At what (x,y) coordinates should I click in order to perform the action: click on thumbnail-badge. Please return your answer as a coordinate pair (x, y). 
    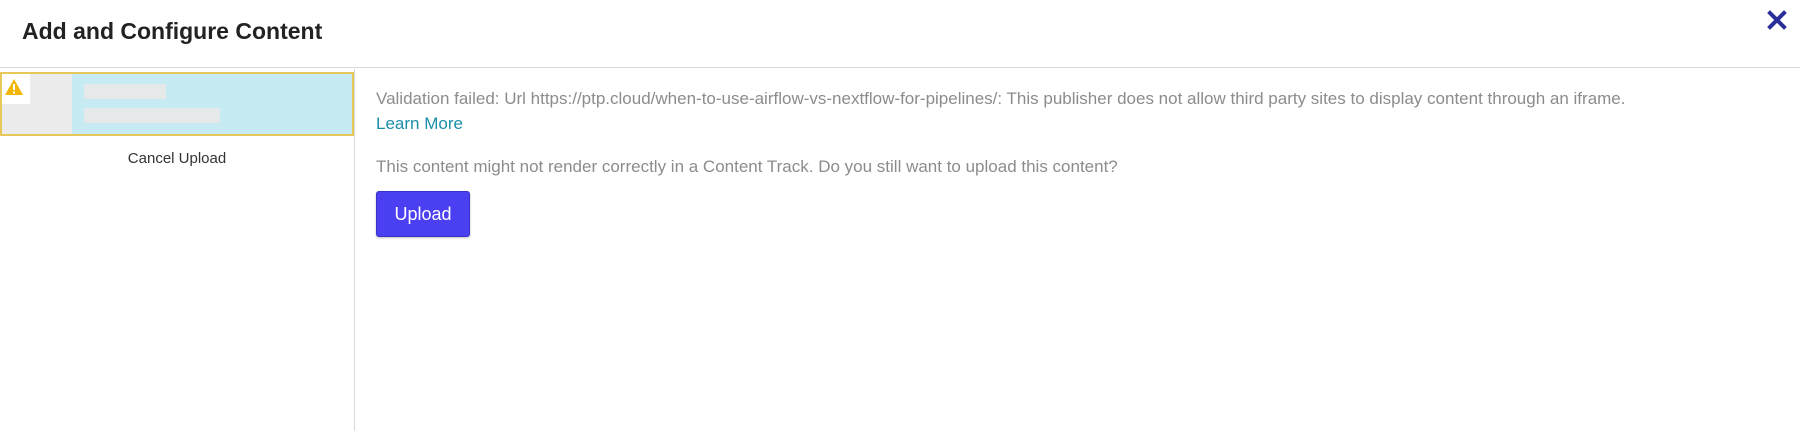
    Looking at the image, I should click on (16, 89).